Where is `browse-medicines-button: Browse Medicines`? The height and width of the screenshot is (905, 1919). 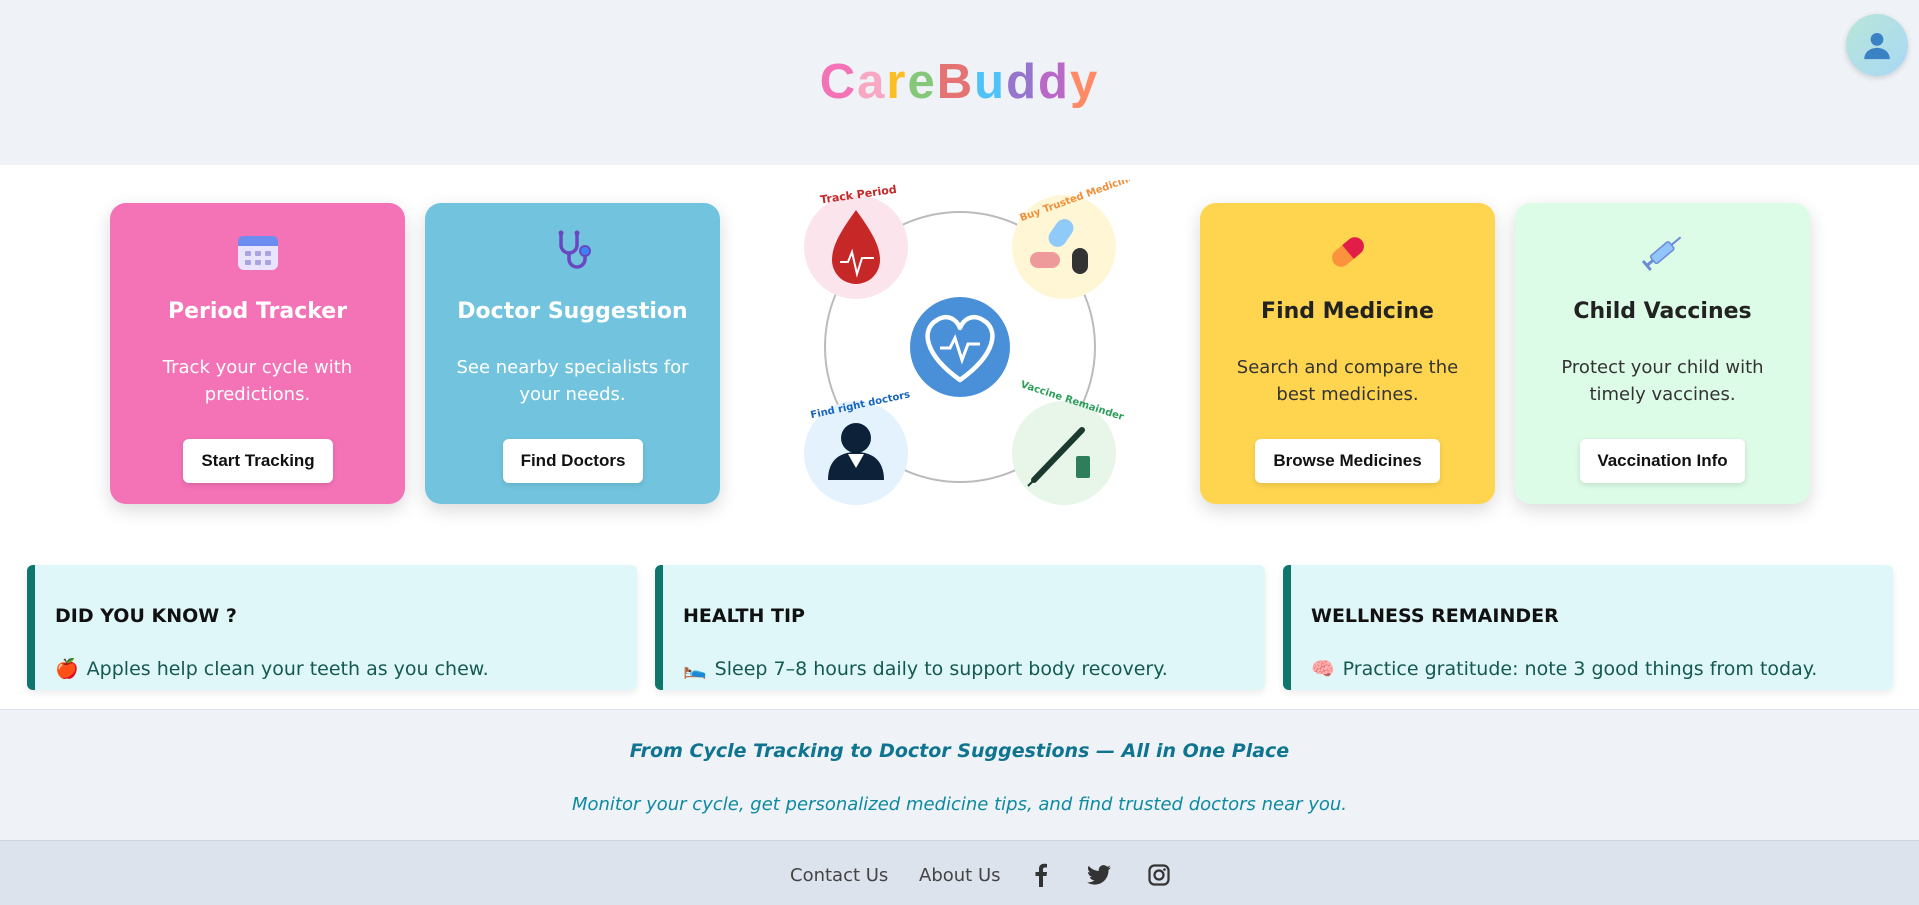 browse-medicines-button: Browse Medicines is located at coordinates (1347, 461).